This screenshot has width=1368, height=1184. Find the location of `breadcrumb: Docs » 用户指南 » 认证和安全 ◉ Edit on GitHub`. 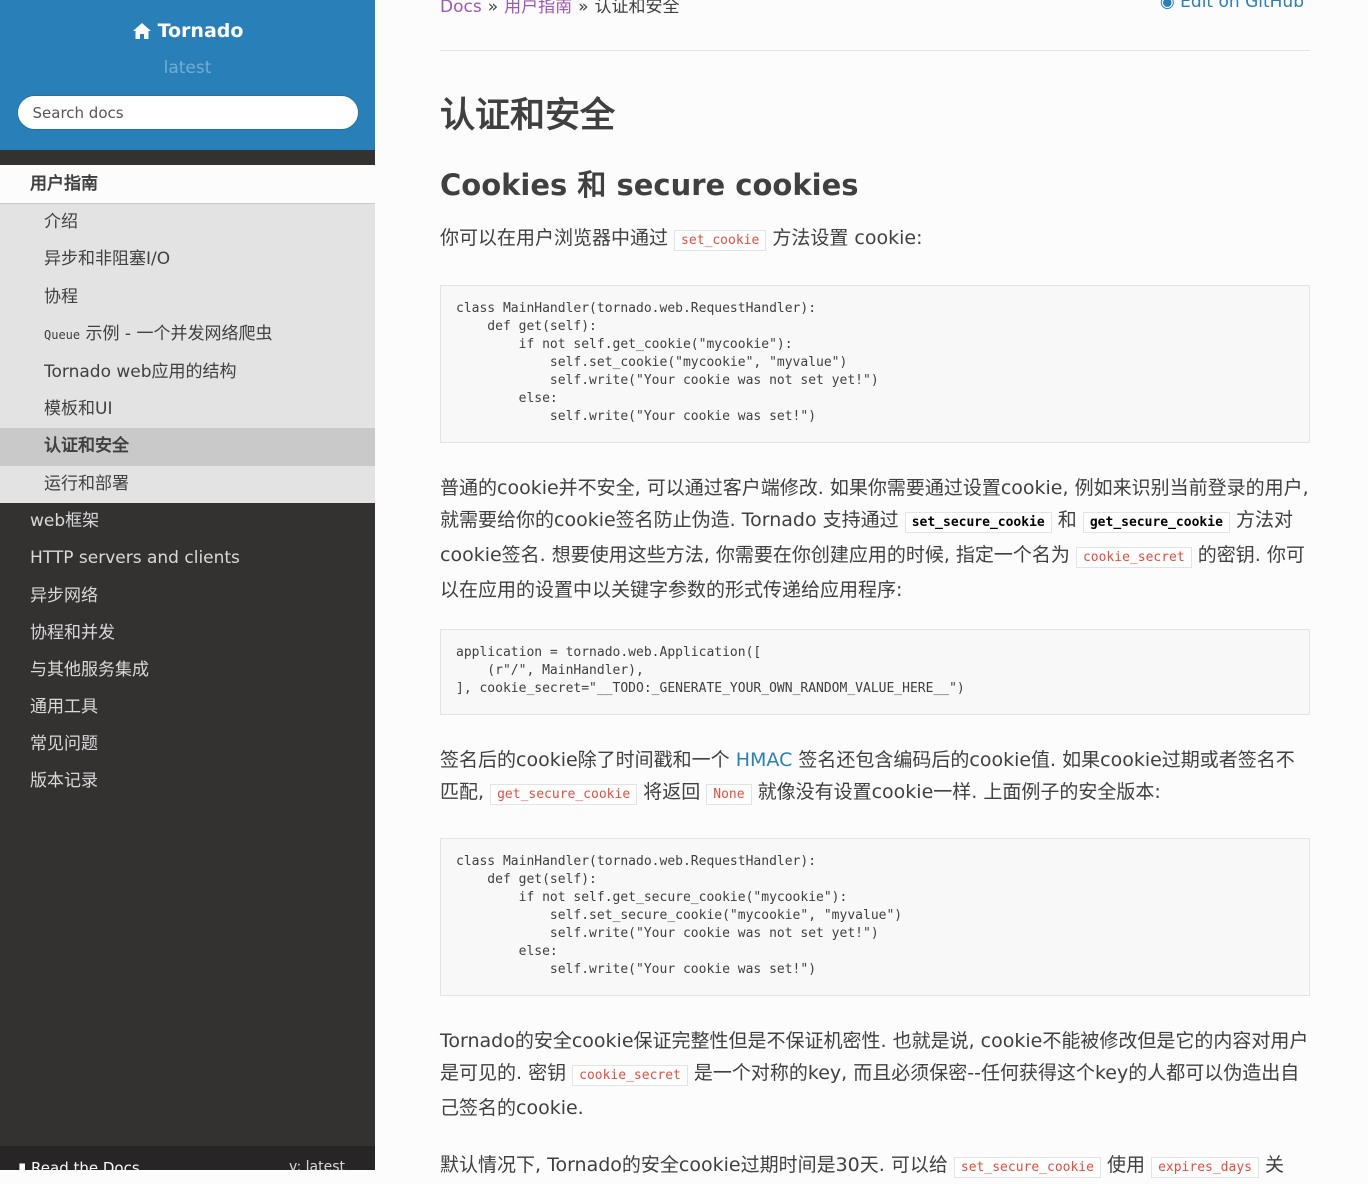

breadcrumb: Docs » 用户指南 » 认证和安全 ◉ Edit on GitHub is located at coordinates (875, 8).